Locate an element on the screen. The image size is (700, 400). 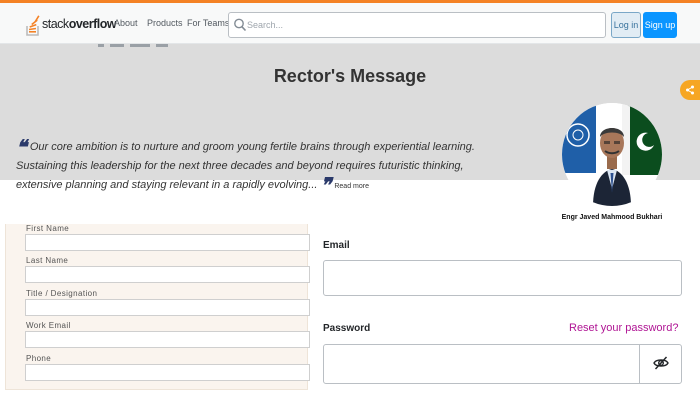
stackoverflow-logo: stackoverflow is located at coordinates (71, 24).